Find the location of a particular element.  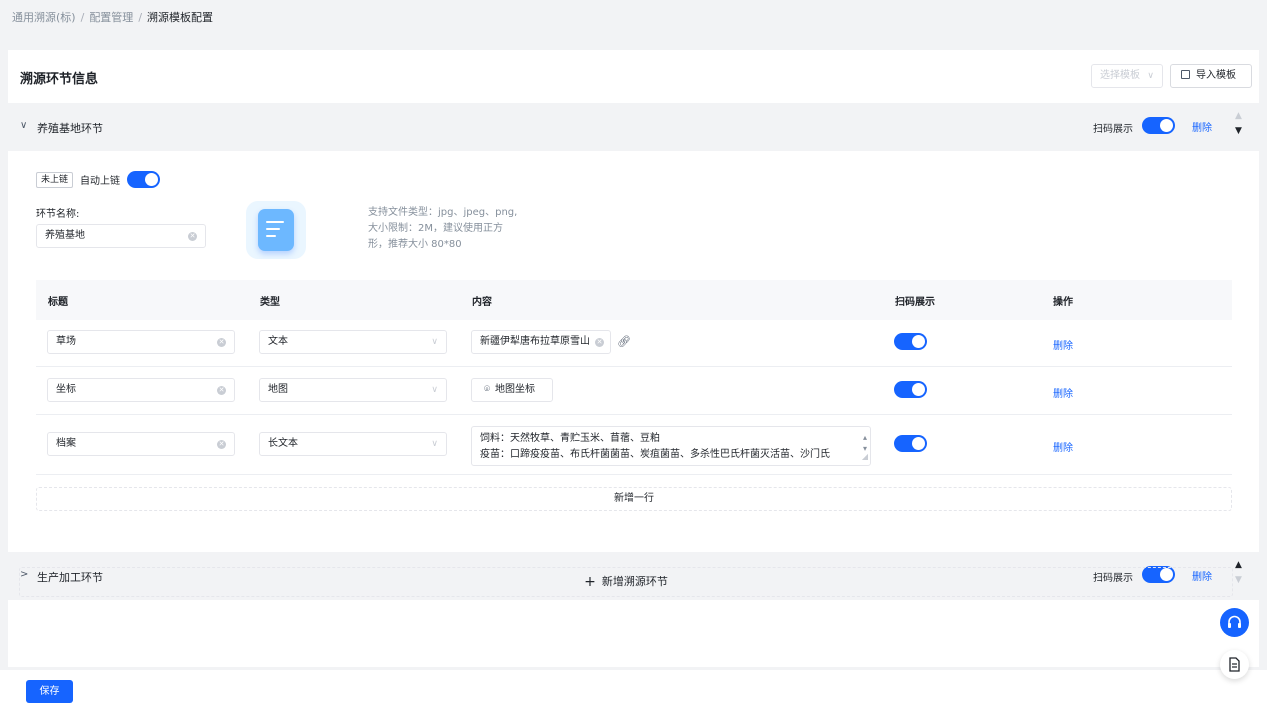

template-select: 选择模板 ∨ is located at coordinates (1127, 76).